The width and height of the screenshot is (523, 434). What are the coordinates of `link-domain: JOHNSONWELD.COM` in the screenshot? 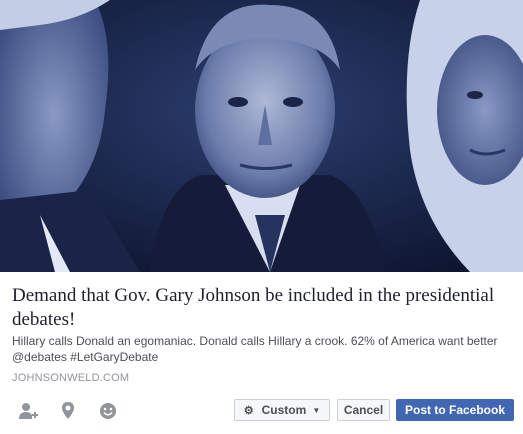 It's located at (71, 378).